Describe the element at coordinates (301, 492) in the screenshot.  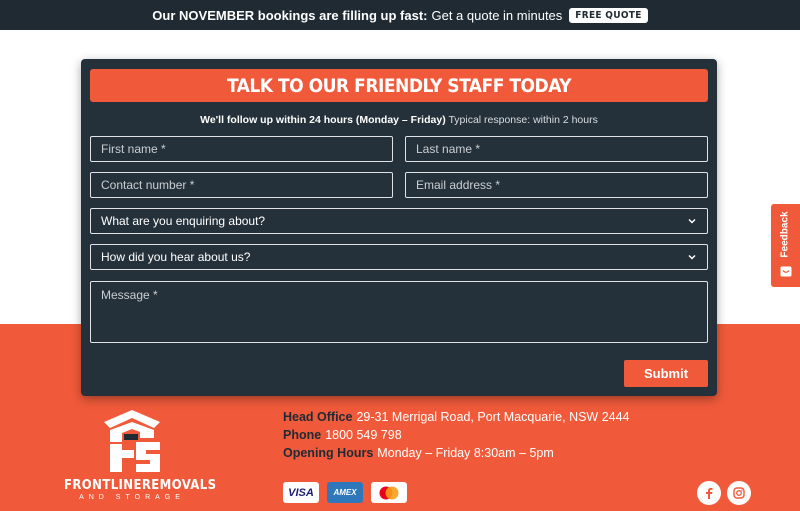
I see `visa-card-icon: VISA` at that location.